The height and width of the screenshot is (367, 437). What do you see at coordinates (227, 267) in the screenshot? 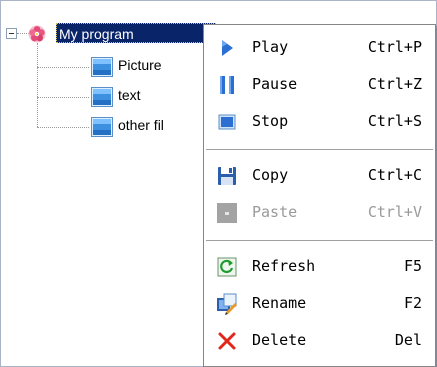
I see `refresh-icon` at bounding box center [227, 267].